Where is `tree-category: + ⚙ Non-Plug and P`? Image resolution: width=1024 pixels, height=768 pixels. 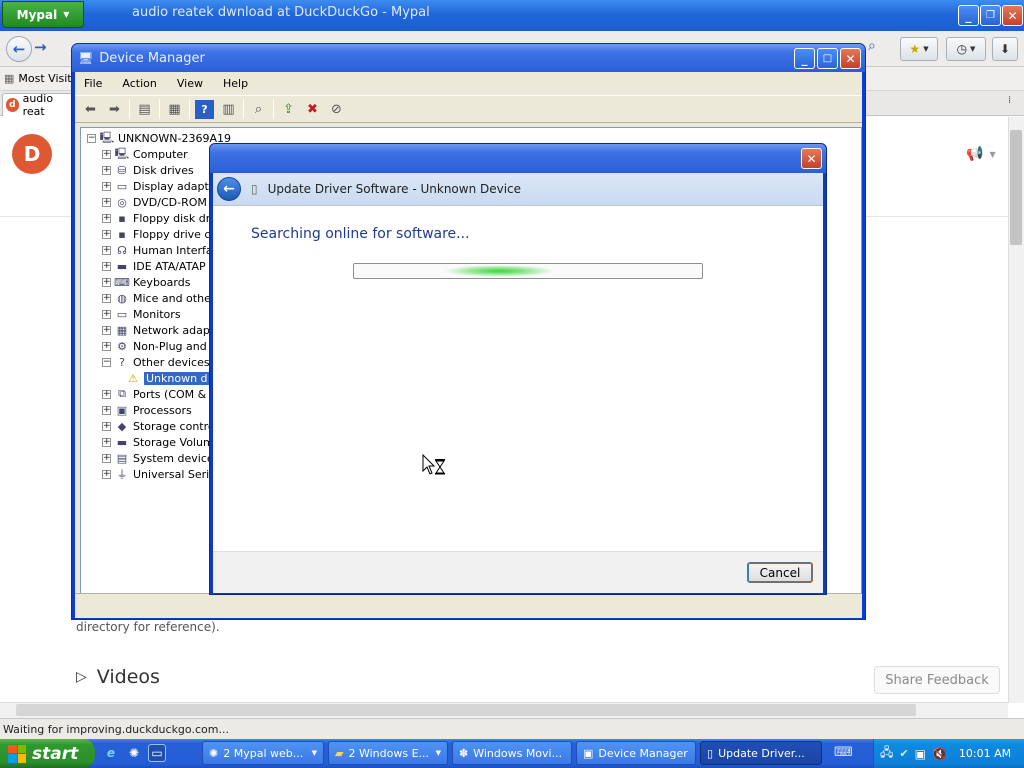
tree-category: + ⚙ Non-Plug and P is located at coordinates (159, 346).